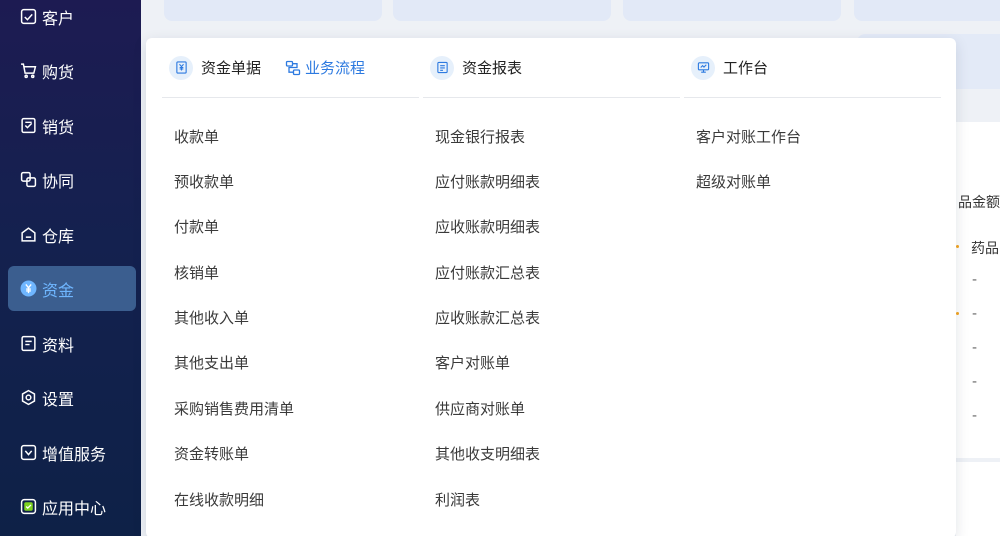 The width and height of the screenshot is (1000, 536). I want to click on sidebar-item-settings: 设置, so click(72, 397).